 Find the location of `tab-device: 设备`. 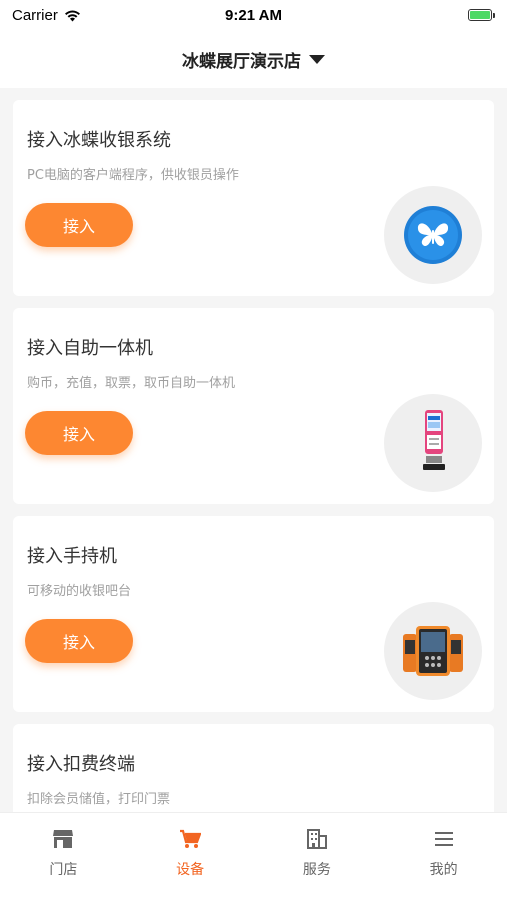

tab-device: 设备 is located at coordinates (190, 856).